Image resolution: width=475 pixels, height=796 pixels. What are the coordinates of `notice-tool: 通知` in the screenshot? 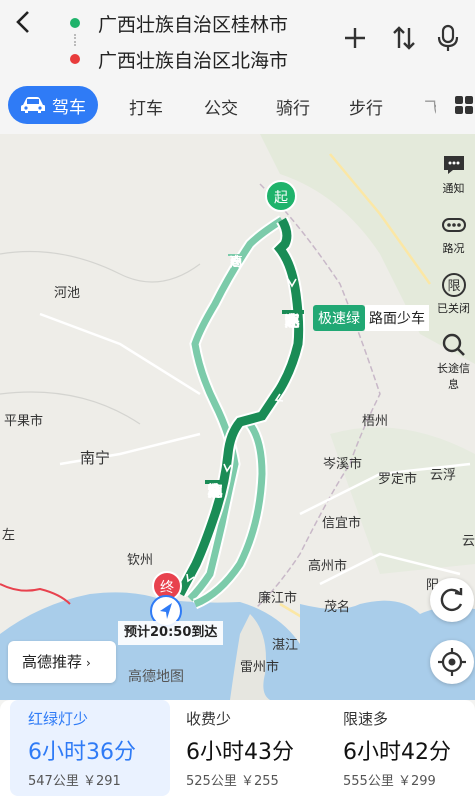 It's located at (453, 180).